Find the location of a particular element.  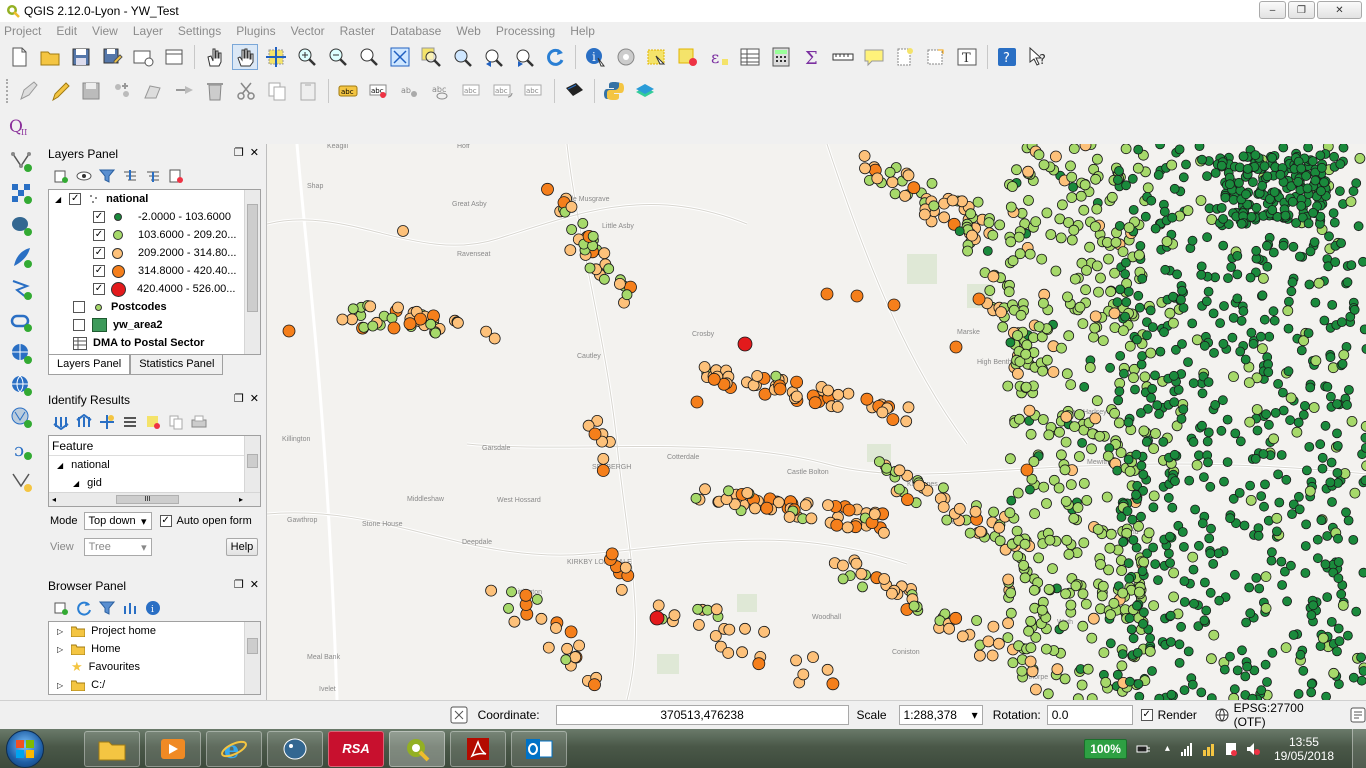

field-calculator-icon is located at coordinates (781, 57).